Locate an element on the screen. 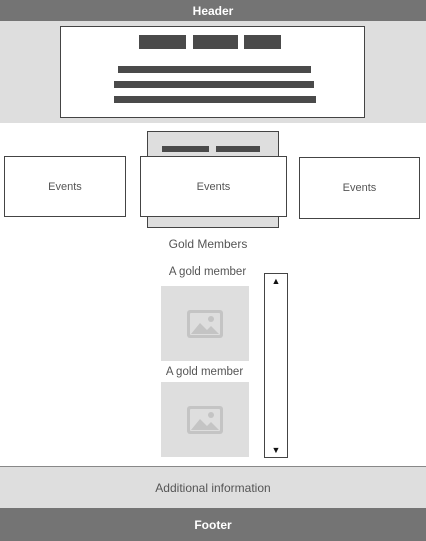 This screenshot has height=541, width=426. event-card-right: Events is located at coordinates (359, 188).